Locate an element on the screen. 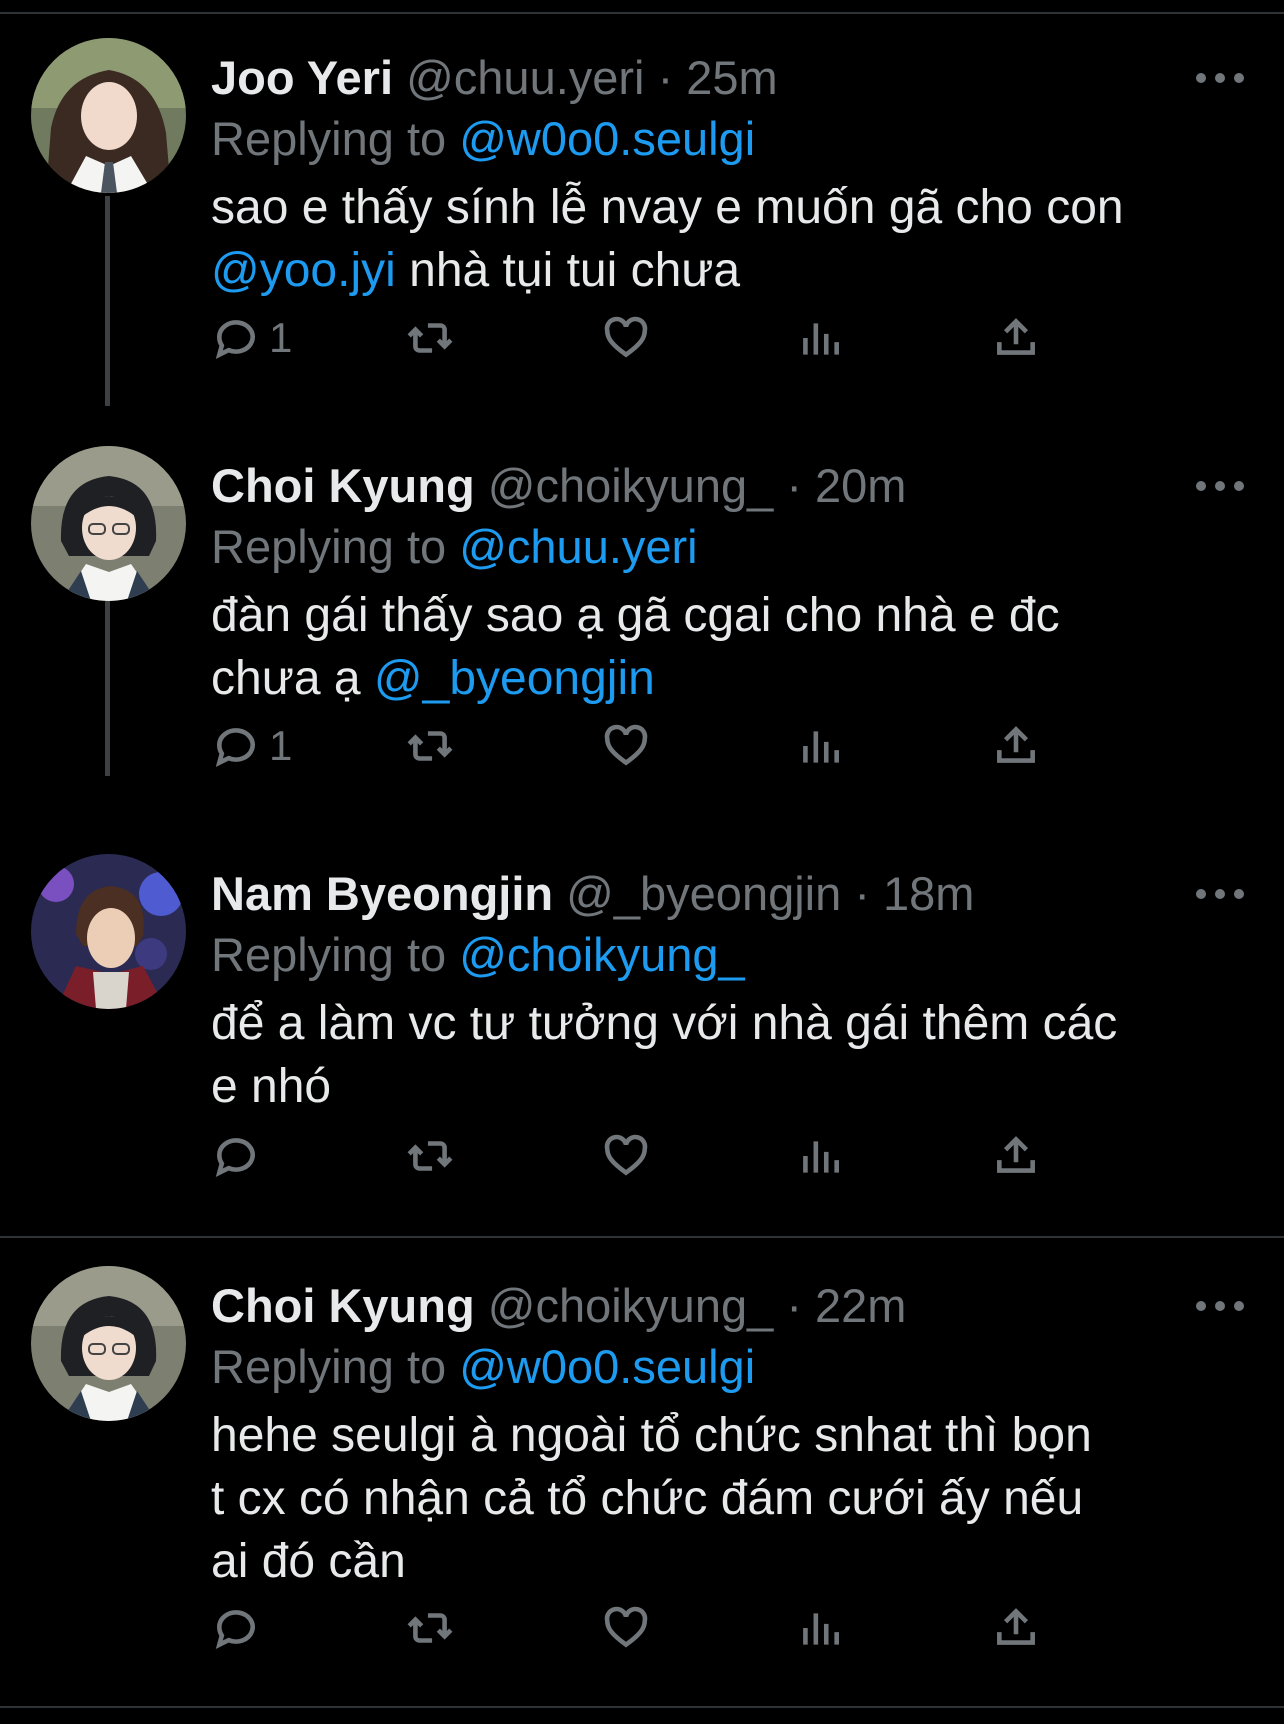 The width and height of the screenshot is (1284, 1724). top-divider is located at coordinates (642, 13).